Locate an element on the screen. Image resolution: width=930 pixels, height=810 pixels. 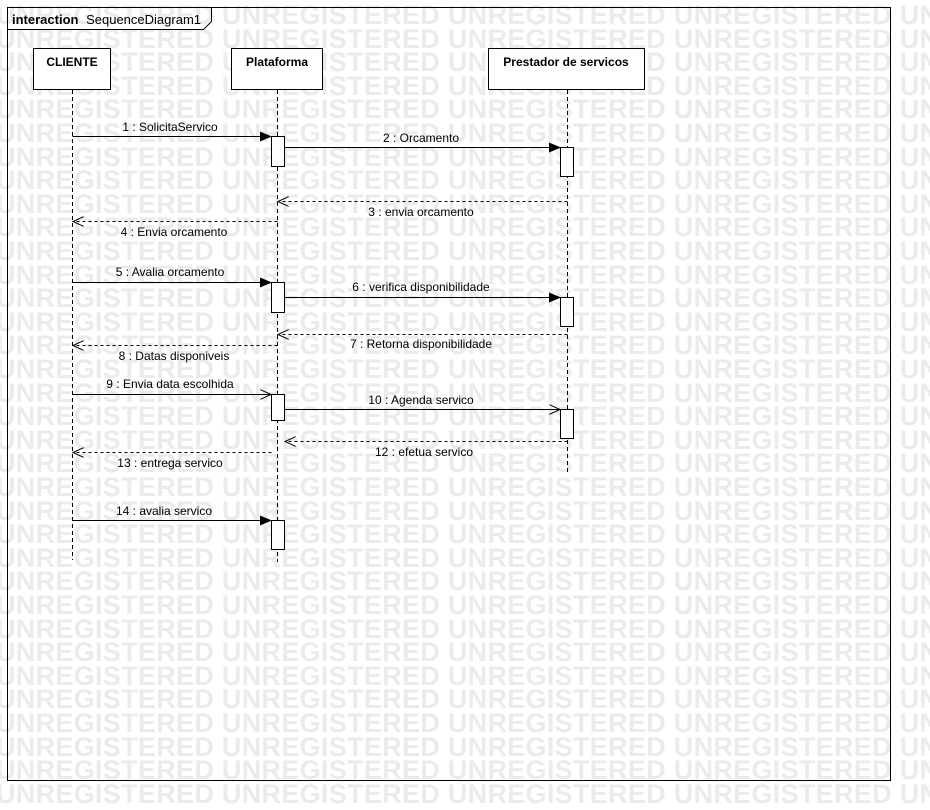
message-label-10: 10 : Agenda servico is located at coordinates (421, 400).